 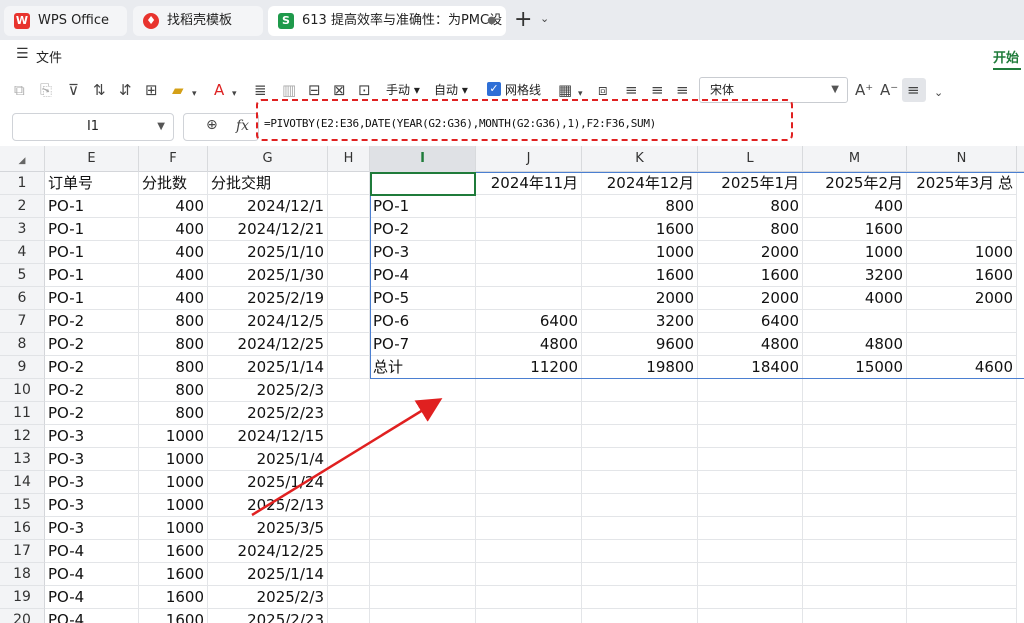 What do you see at coordinates (22, 390) in the screenshot?
I see `row-header-10: 10` at bounding box center [22, 390].